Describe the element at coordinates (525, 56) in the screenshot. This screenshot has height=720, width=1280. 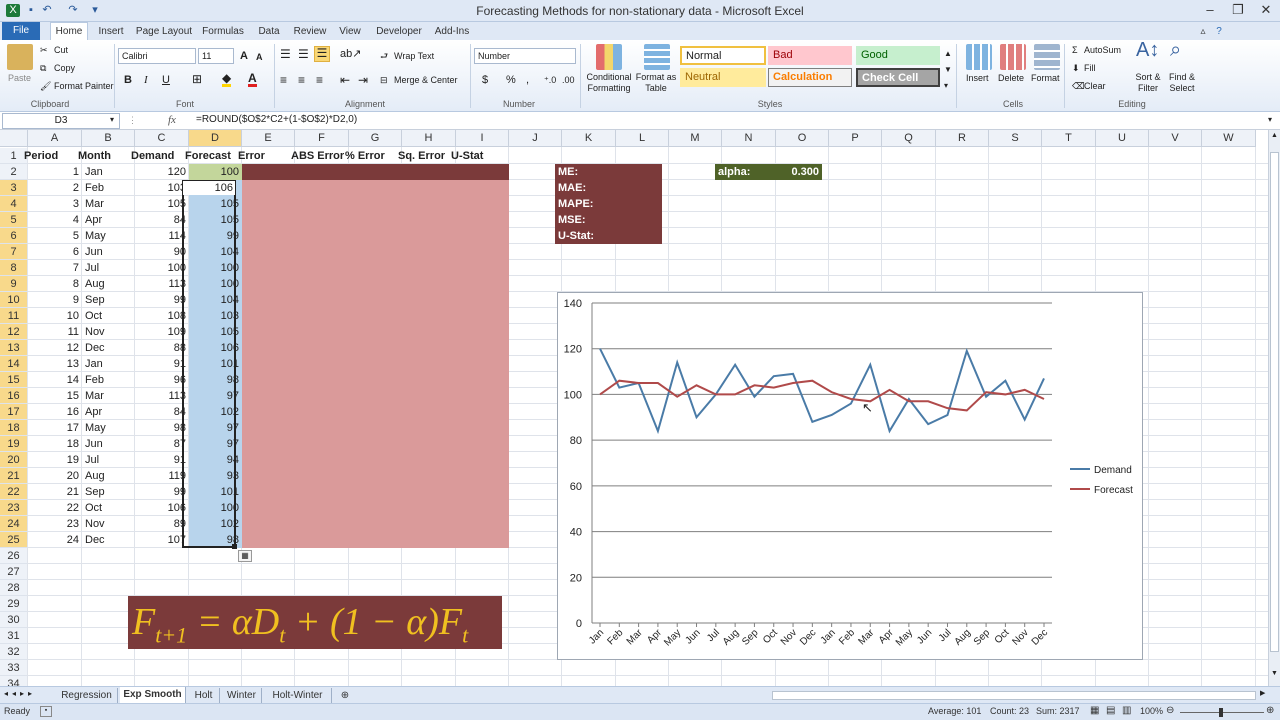
I see `number-format-select: Number` at that location.